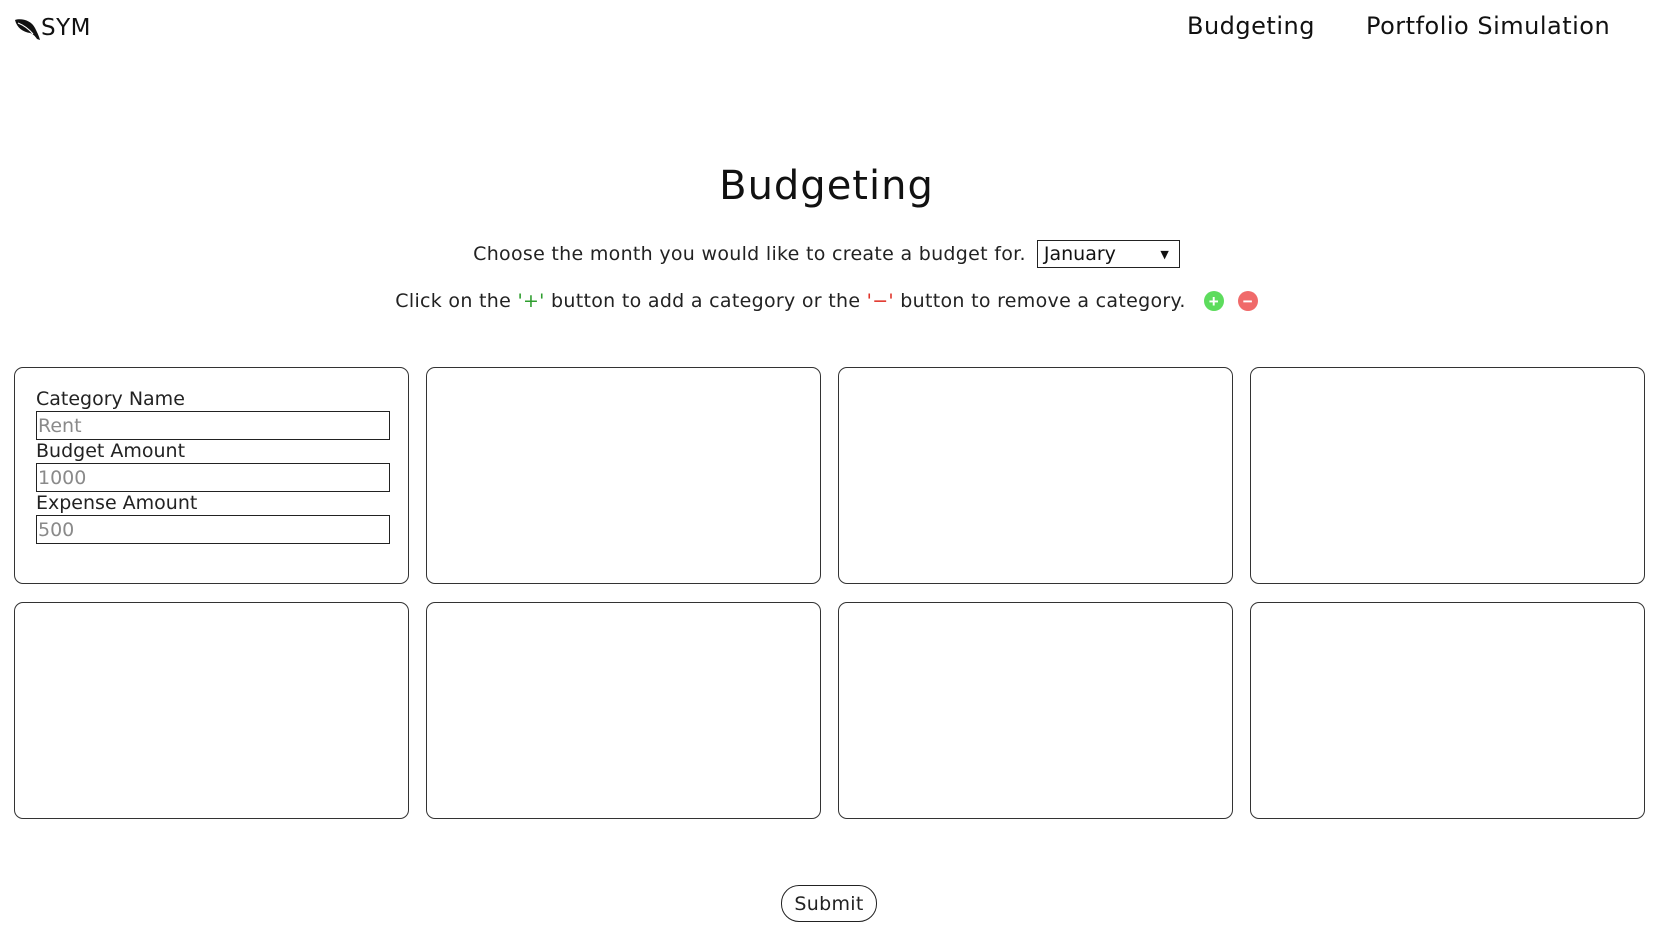  What do you see at coordinates (213, 425) in the screenshot?
I see `category-name-input` at bounding box center [213, 425].